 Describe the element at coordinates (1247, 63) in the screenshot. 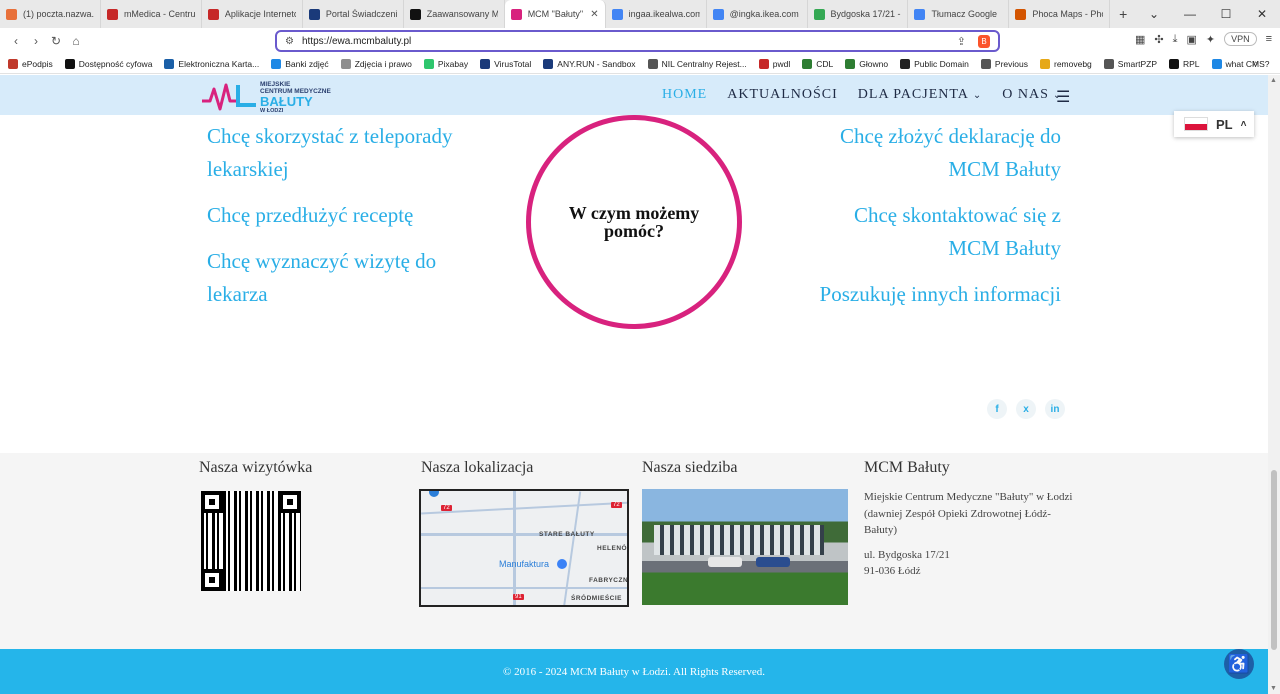

I see `bookmark-label: what CMS?` at that location.